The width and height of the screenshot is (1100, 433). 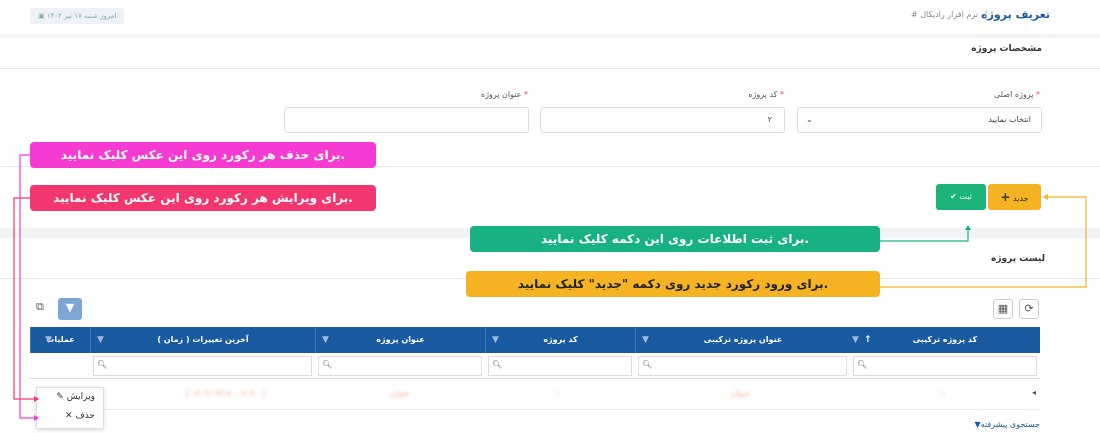 I want to click on arrow-edit, so click(x=23, y=298).